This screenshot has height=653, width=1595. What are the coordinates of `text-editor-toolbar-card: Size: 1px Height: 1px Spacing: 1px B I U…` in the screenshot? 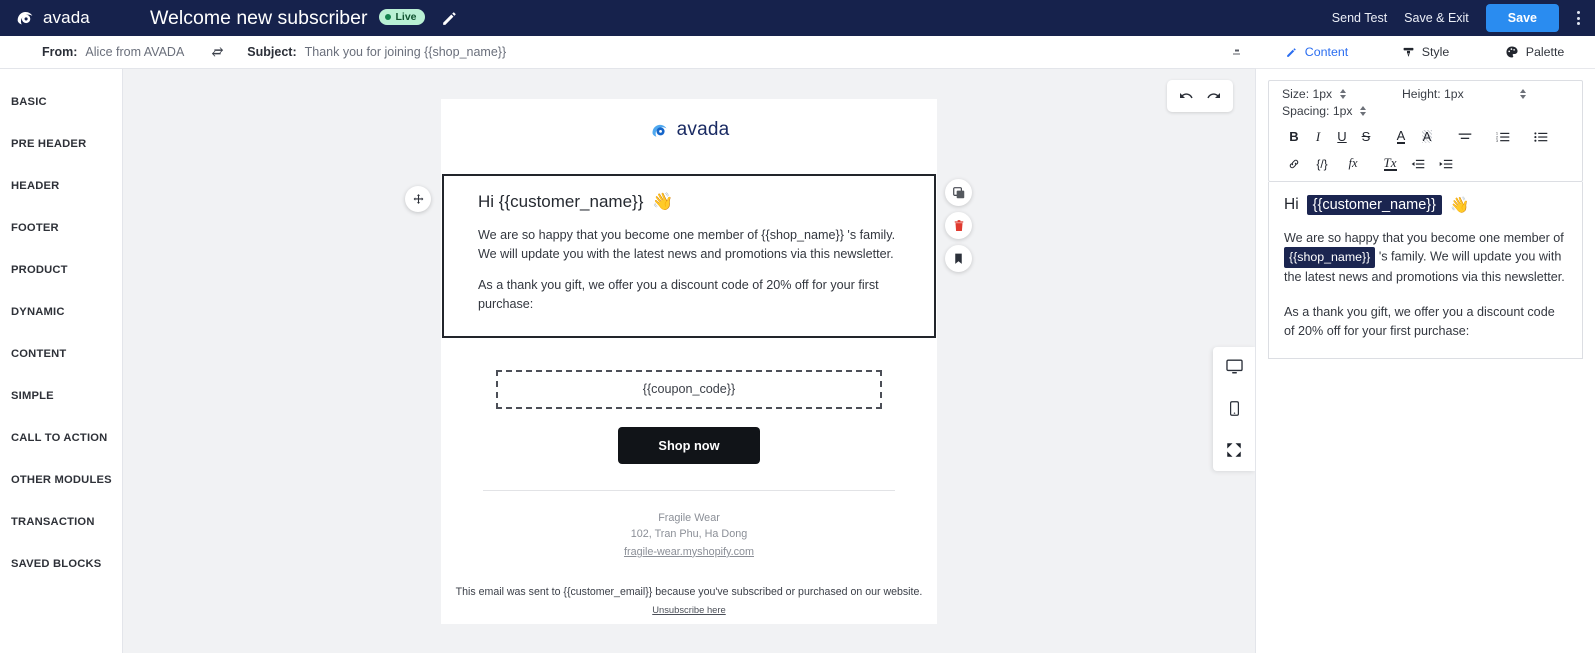 It's located at (1425, 131).